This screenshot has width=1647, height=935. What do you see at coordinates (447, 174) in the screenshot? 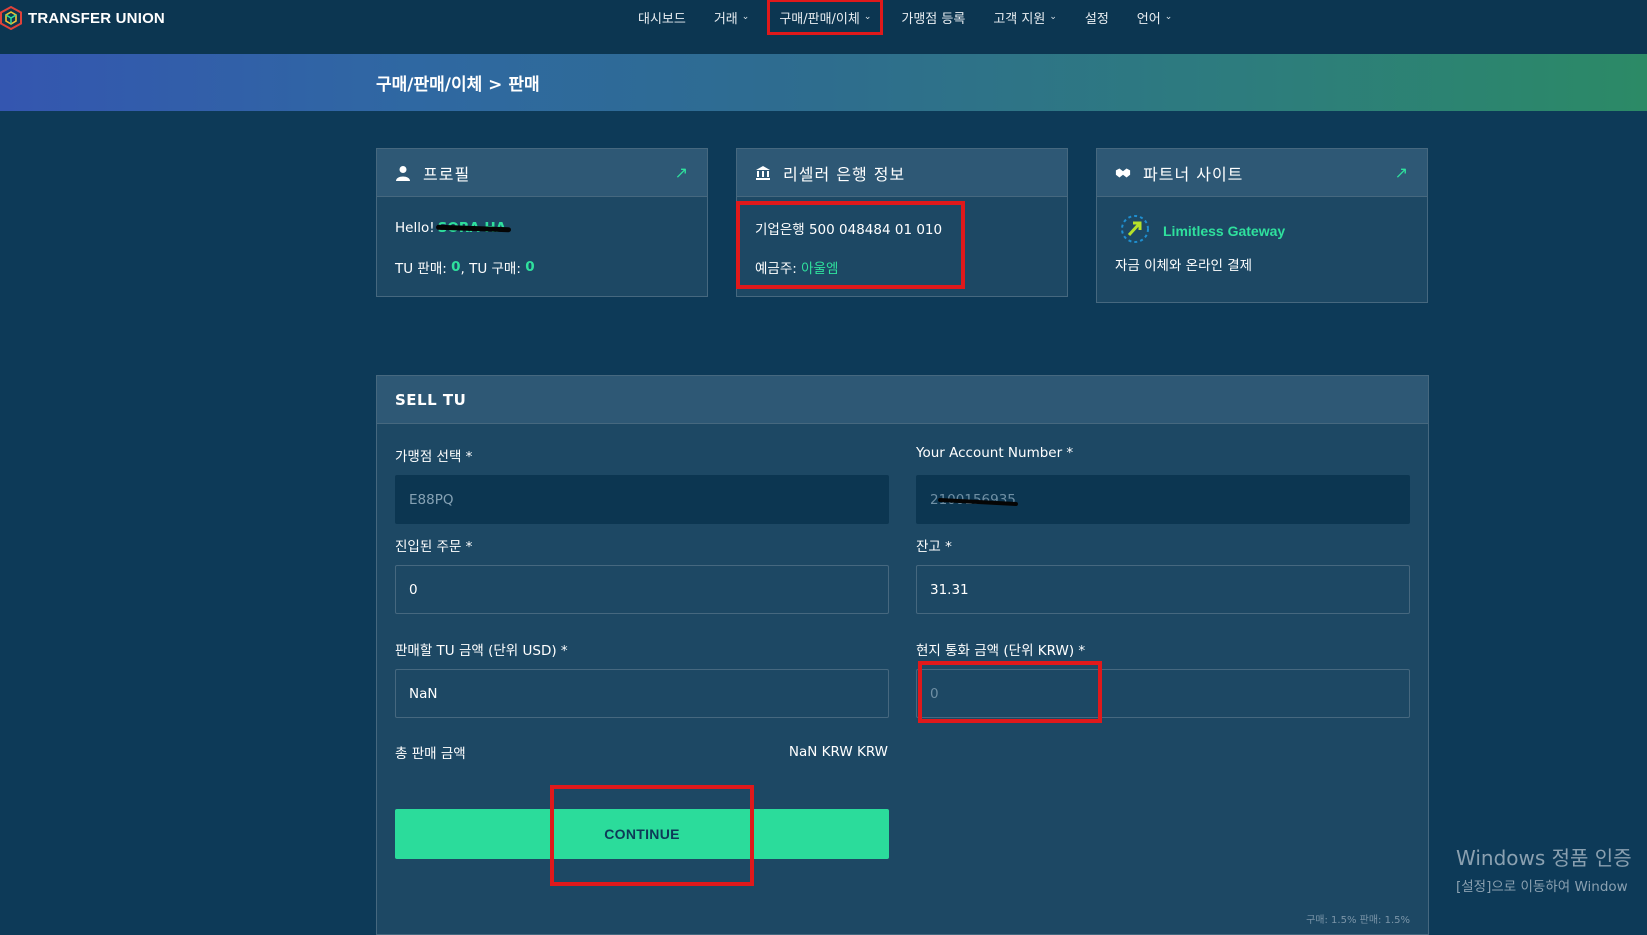
I see `profile-card-title: 프로필` at bounding box center [447, 174].